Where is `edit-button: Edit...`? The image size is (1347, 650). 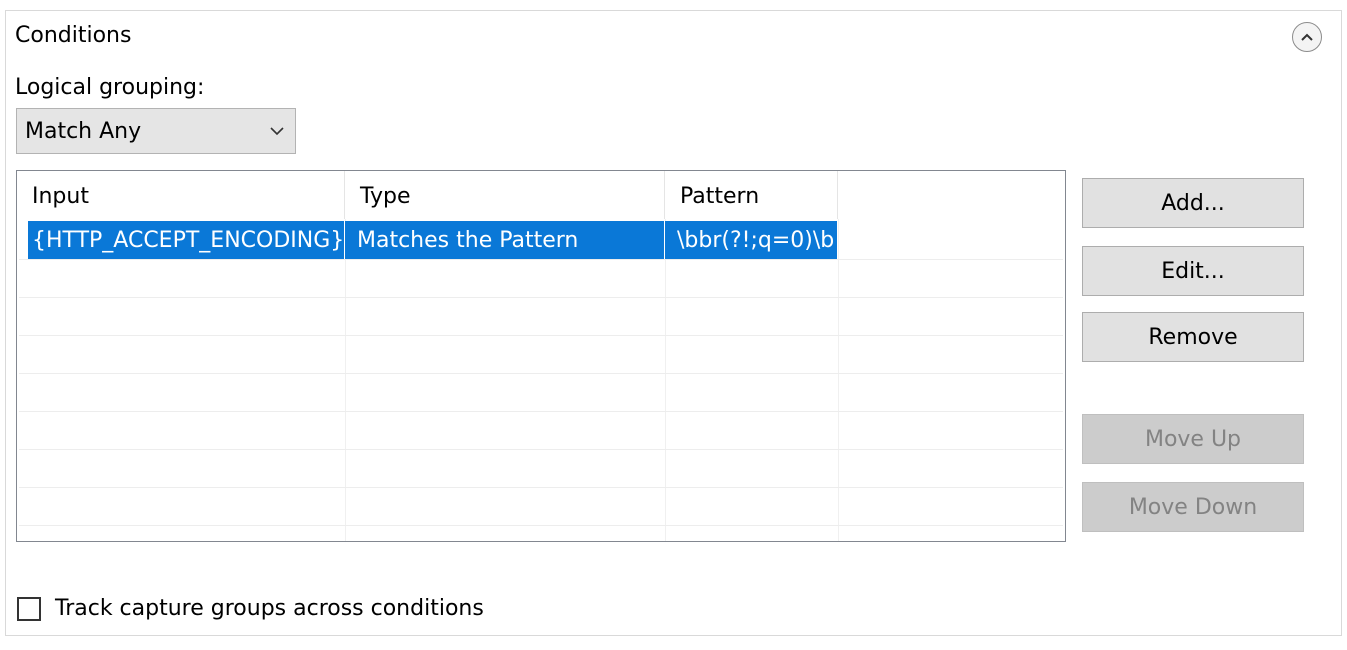 edit-button: Edit... is located at coordinates (1193, 271).